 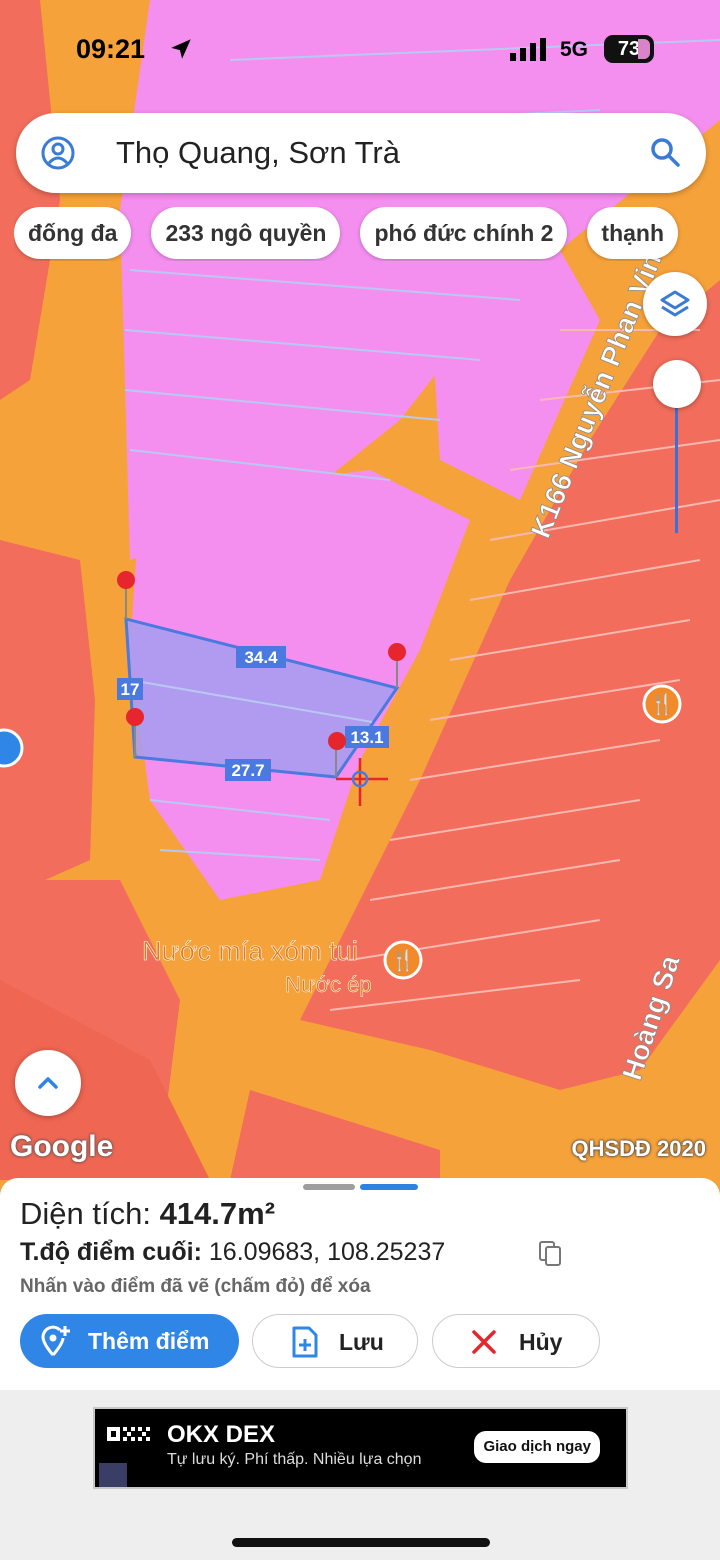 I want to click on map-layer-label: QHSDĐ 2020, so click(x=638, y=1148).